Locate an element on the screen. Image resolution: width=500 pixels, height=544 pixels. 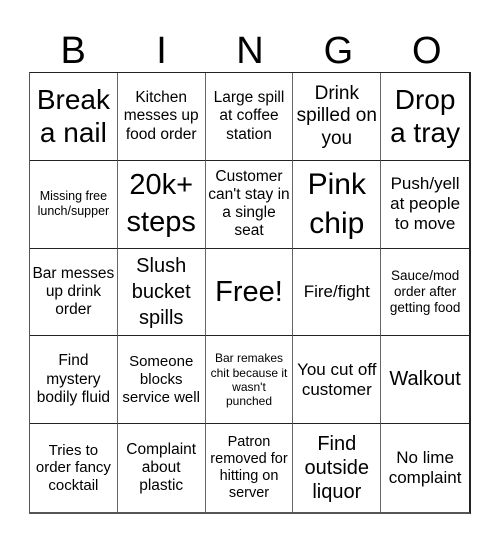
header-letter-b: B is located at coordinates (73, 51).